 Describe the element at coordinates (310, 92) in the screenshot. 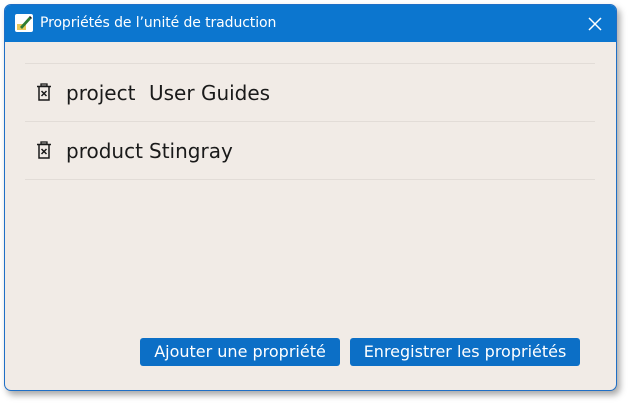

I see `property-row: project User Guides` at that location.